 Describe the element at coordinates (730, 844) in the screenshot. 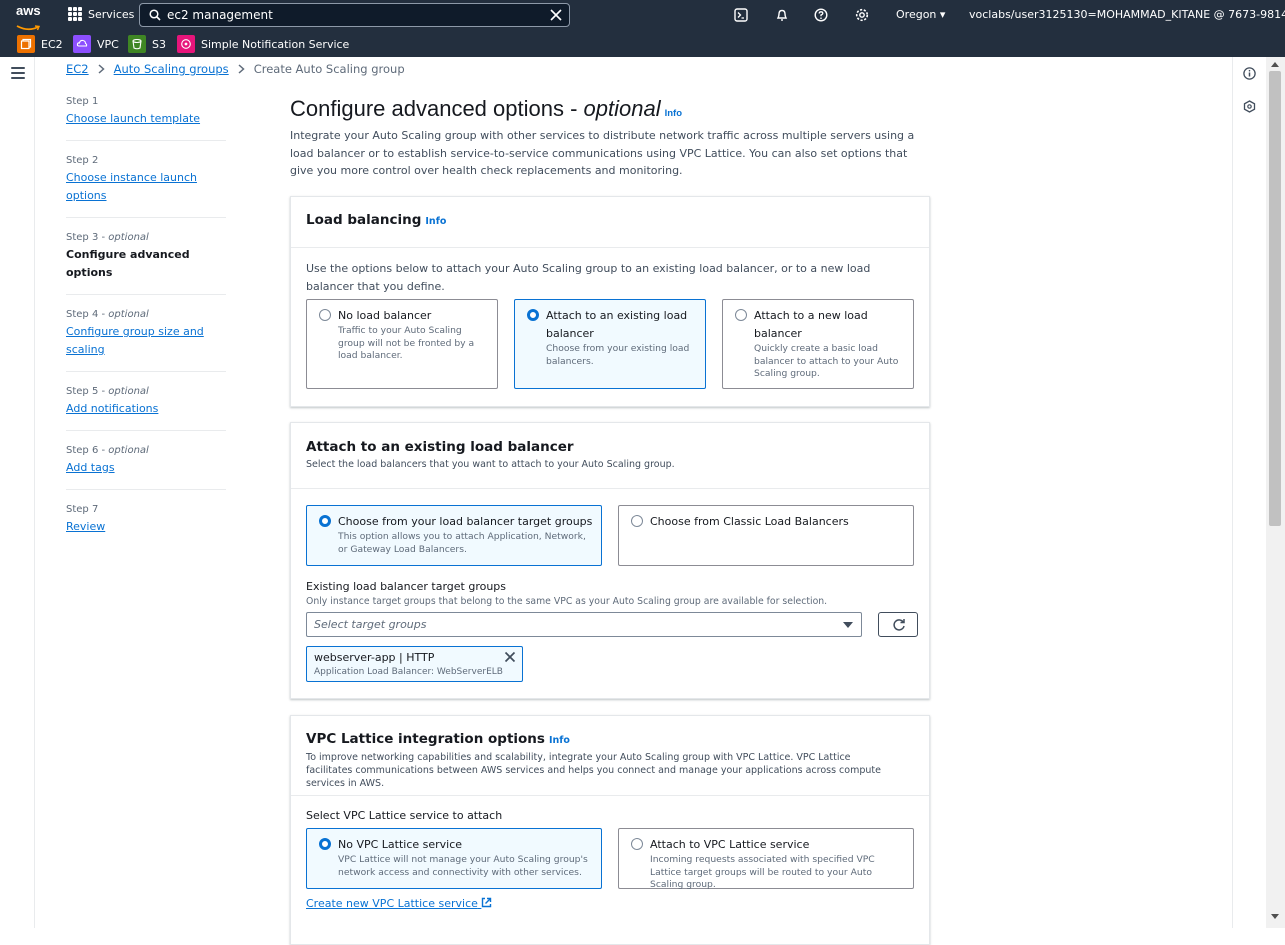

I see `option-title: Attach to VPC Lattice service` at that location.